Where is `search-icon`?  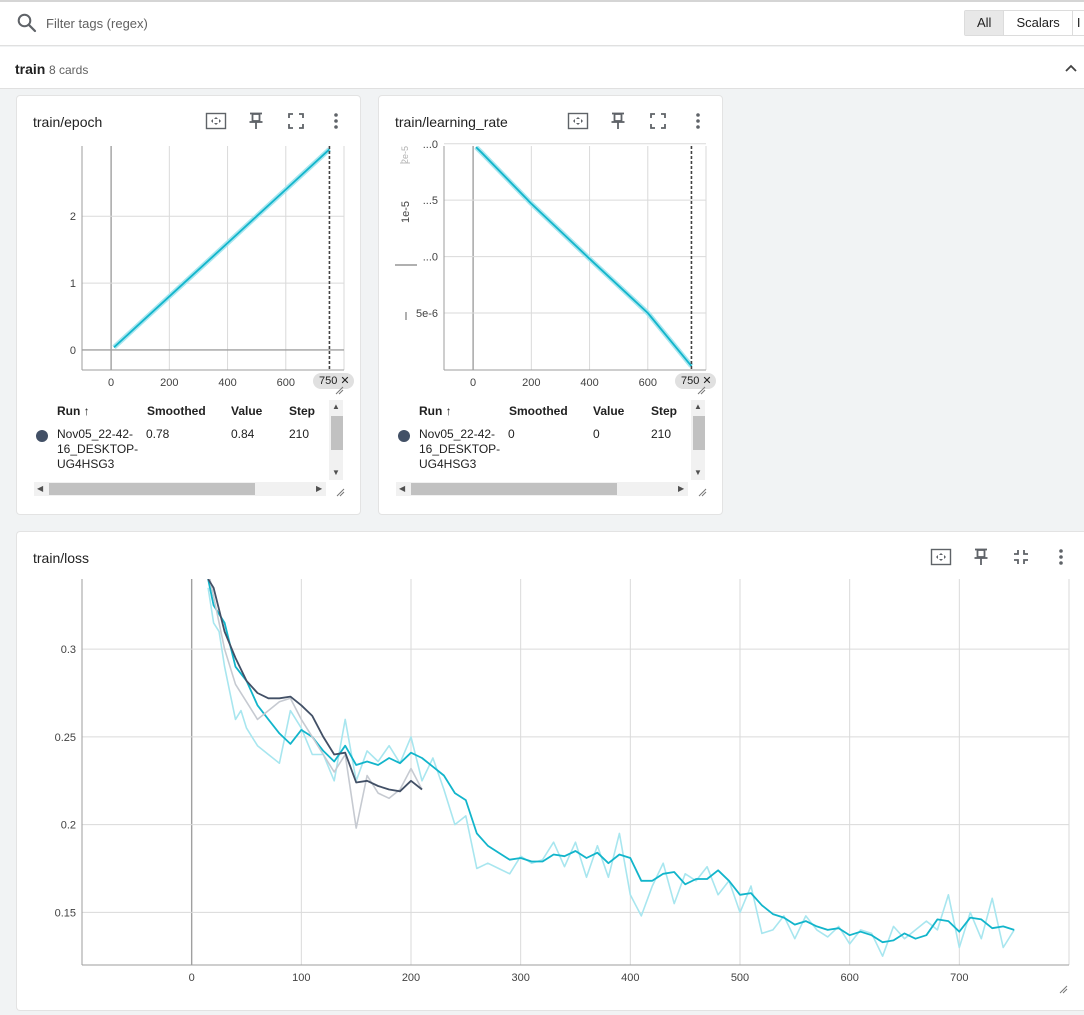 search-icon is located at coordinates (27, 23).